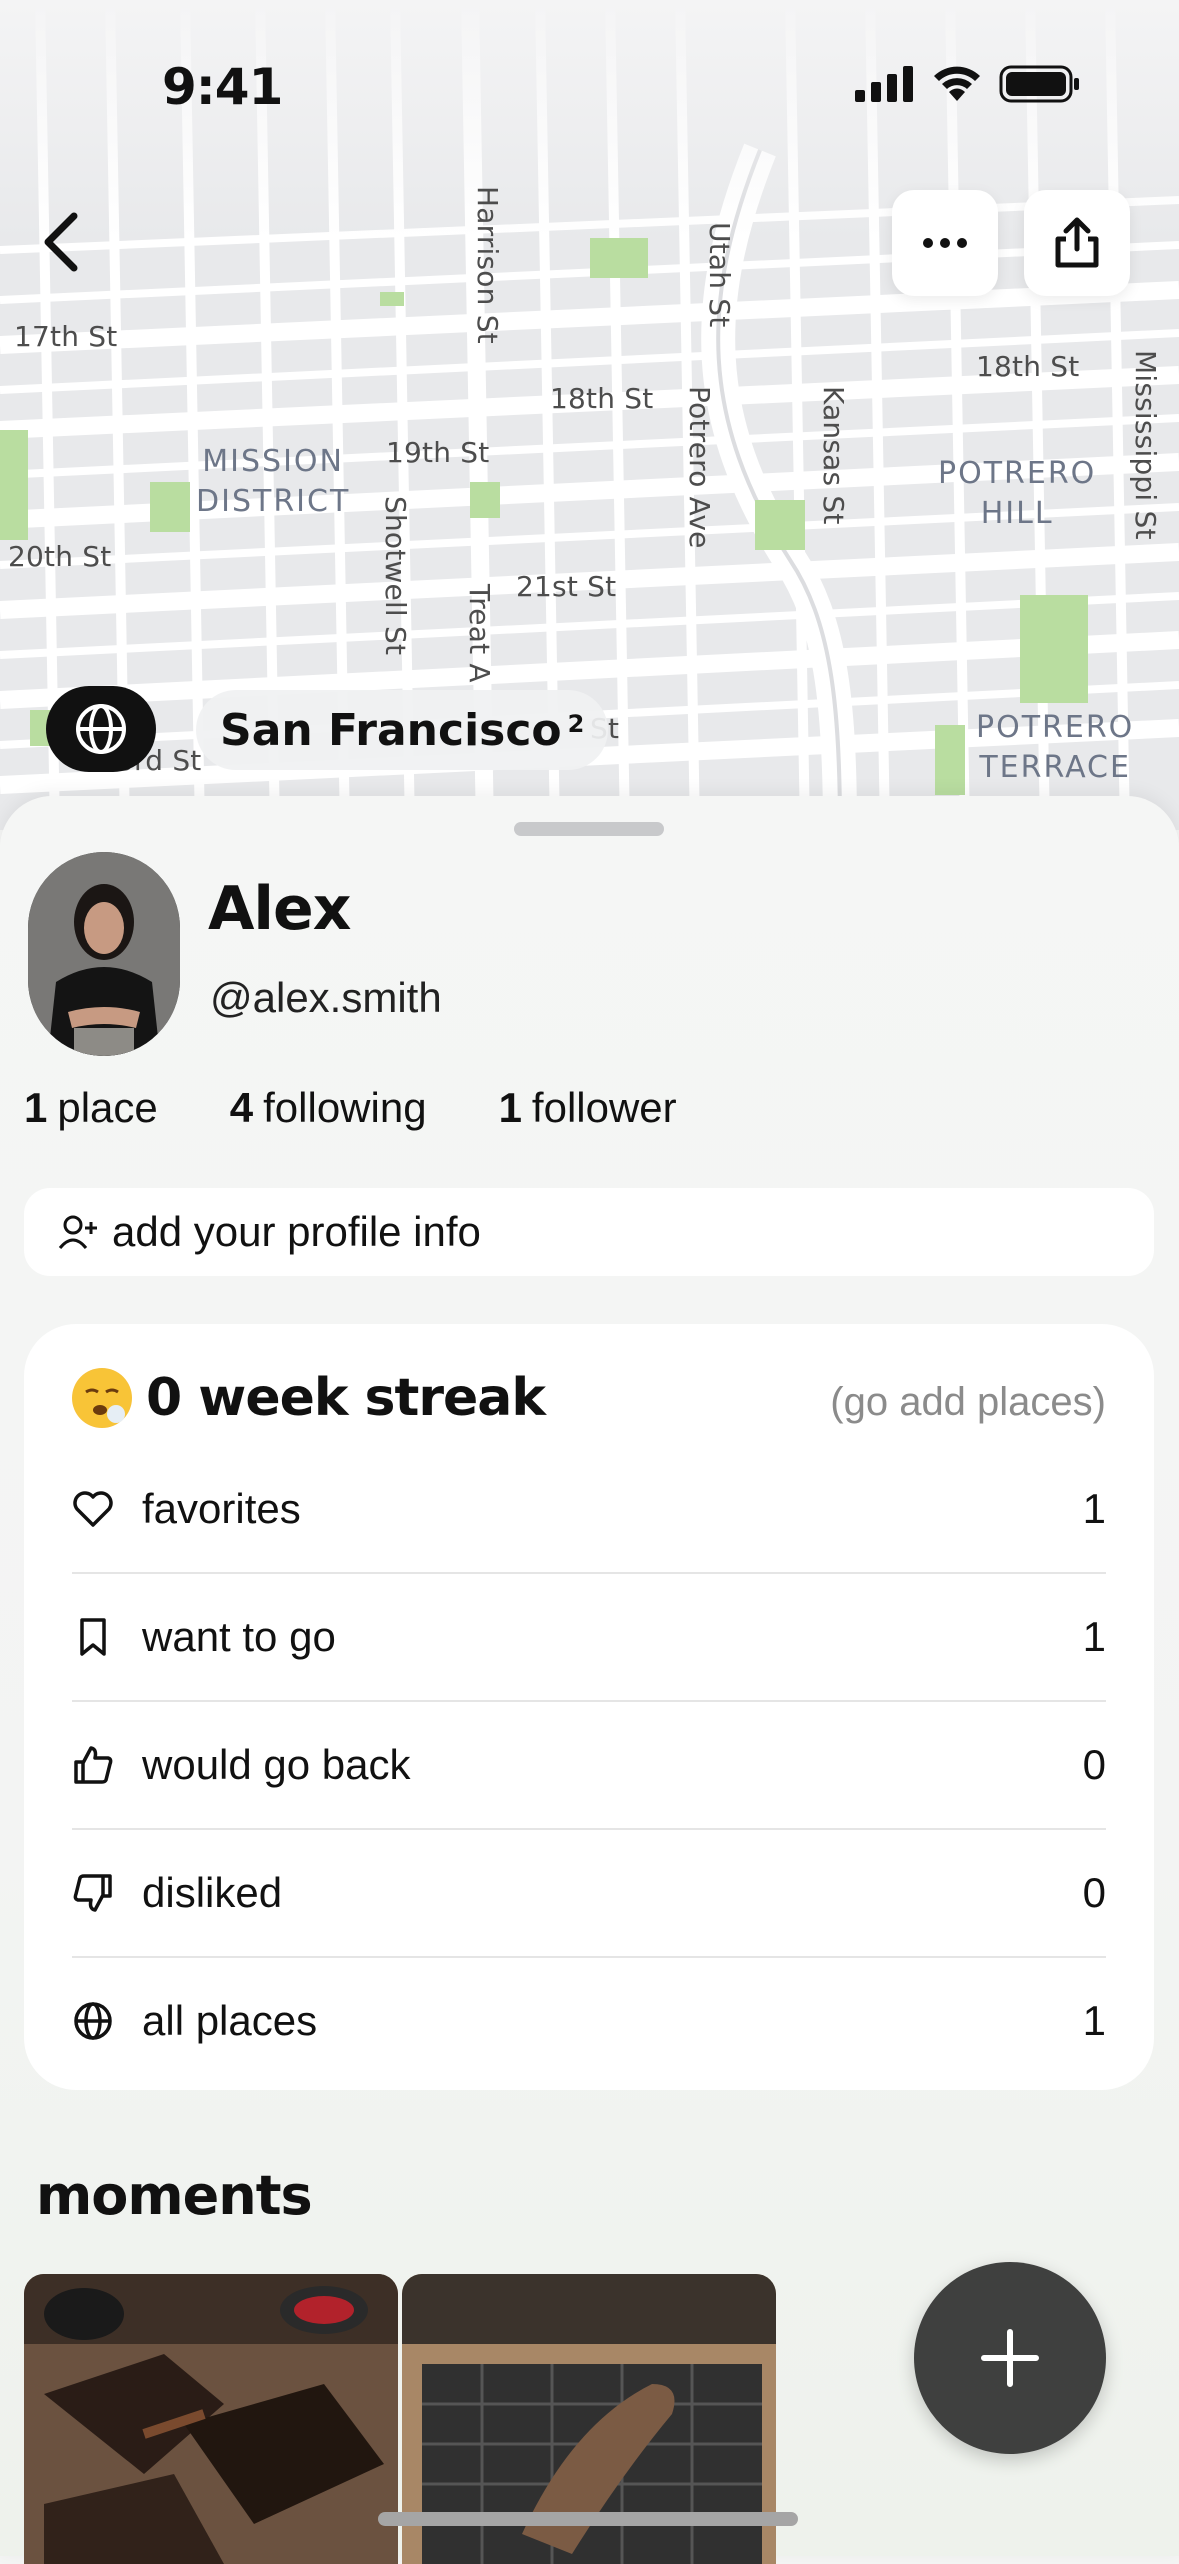 The width and height of the screenshot is (1179, 2564). I want to click on stat-following: 4 following, so click(328, 1108).